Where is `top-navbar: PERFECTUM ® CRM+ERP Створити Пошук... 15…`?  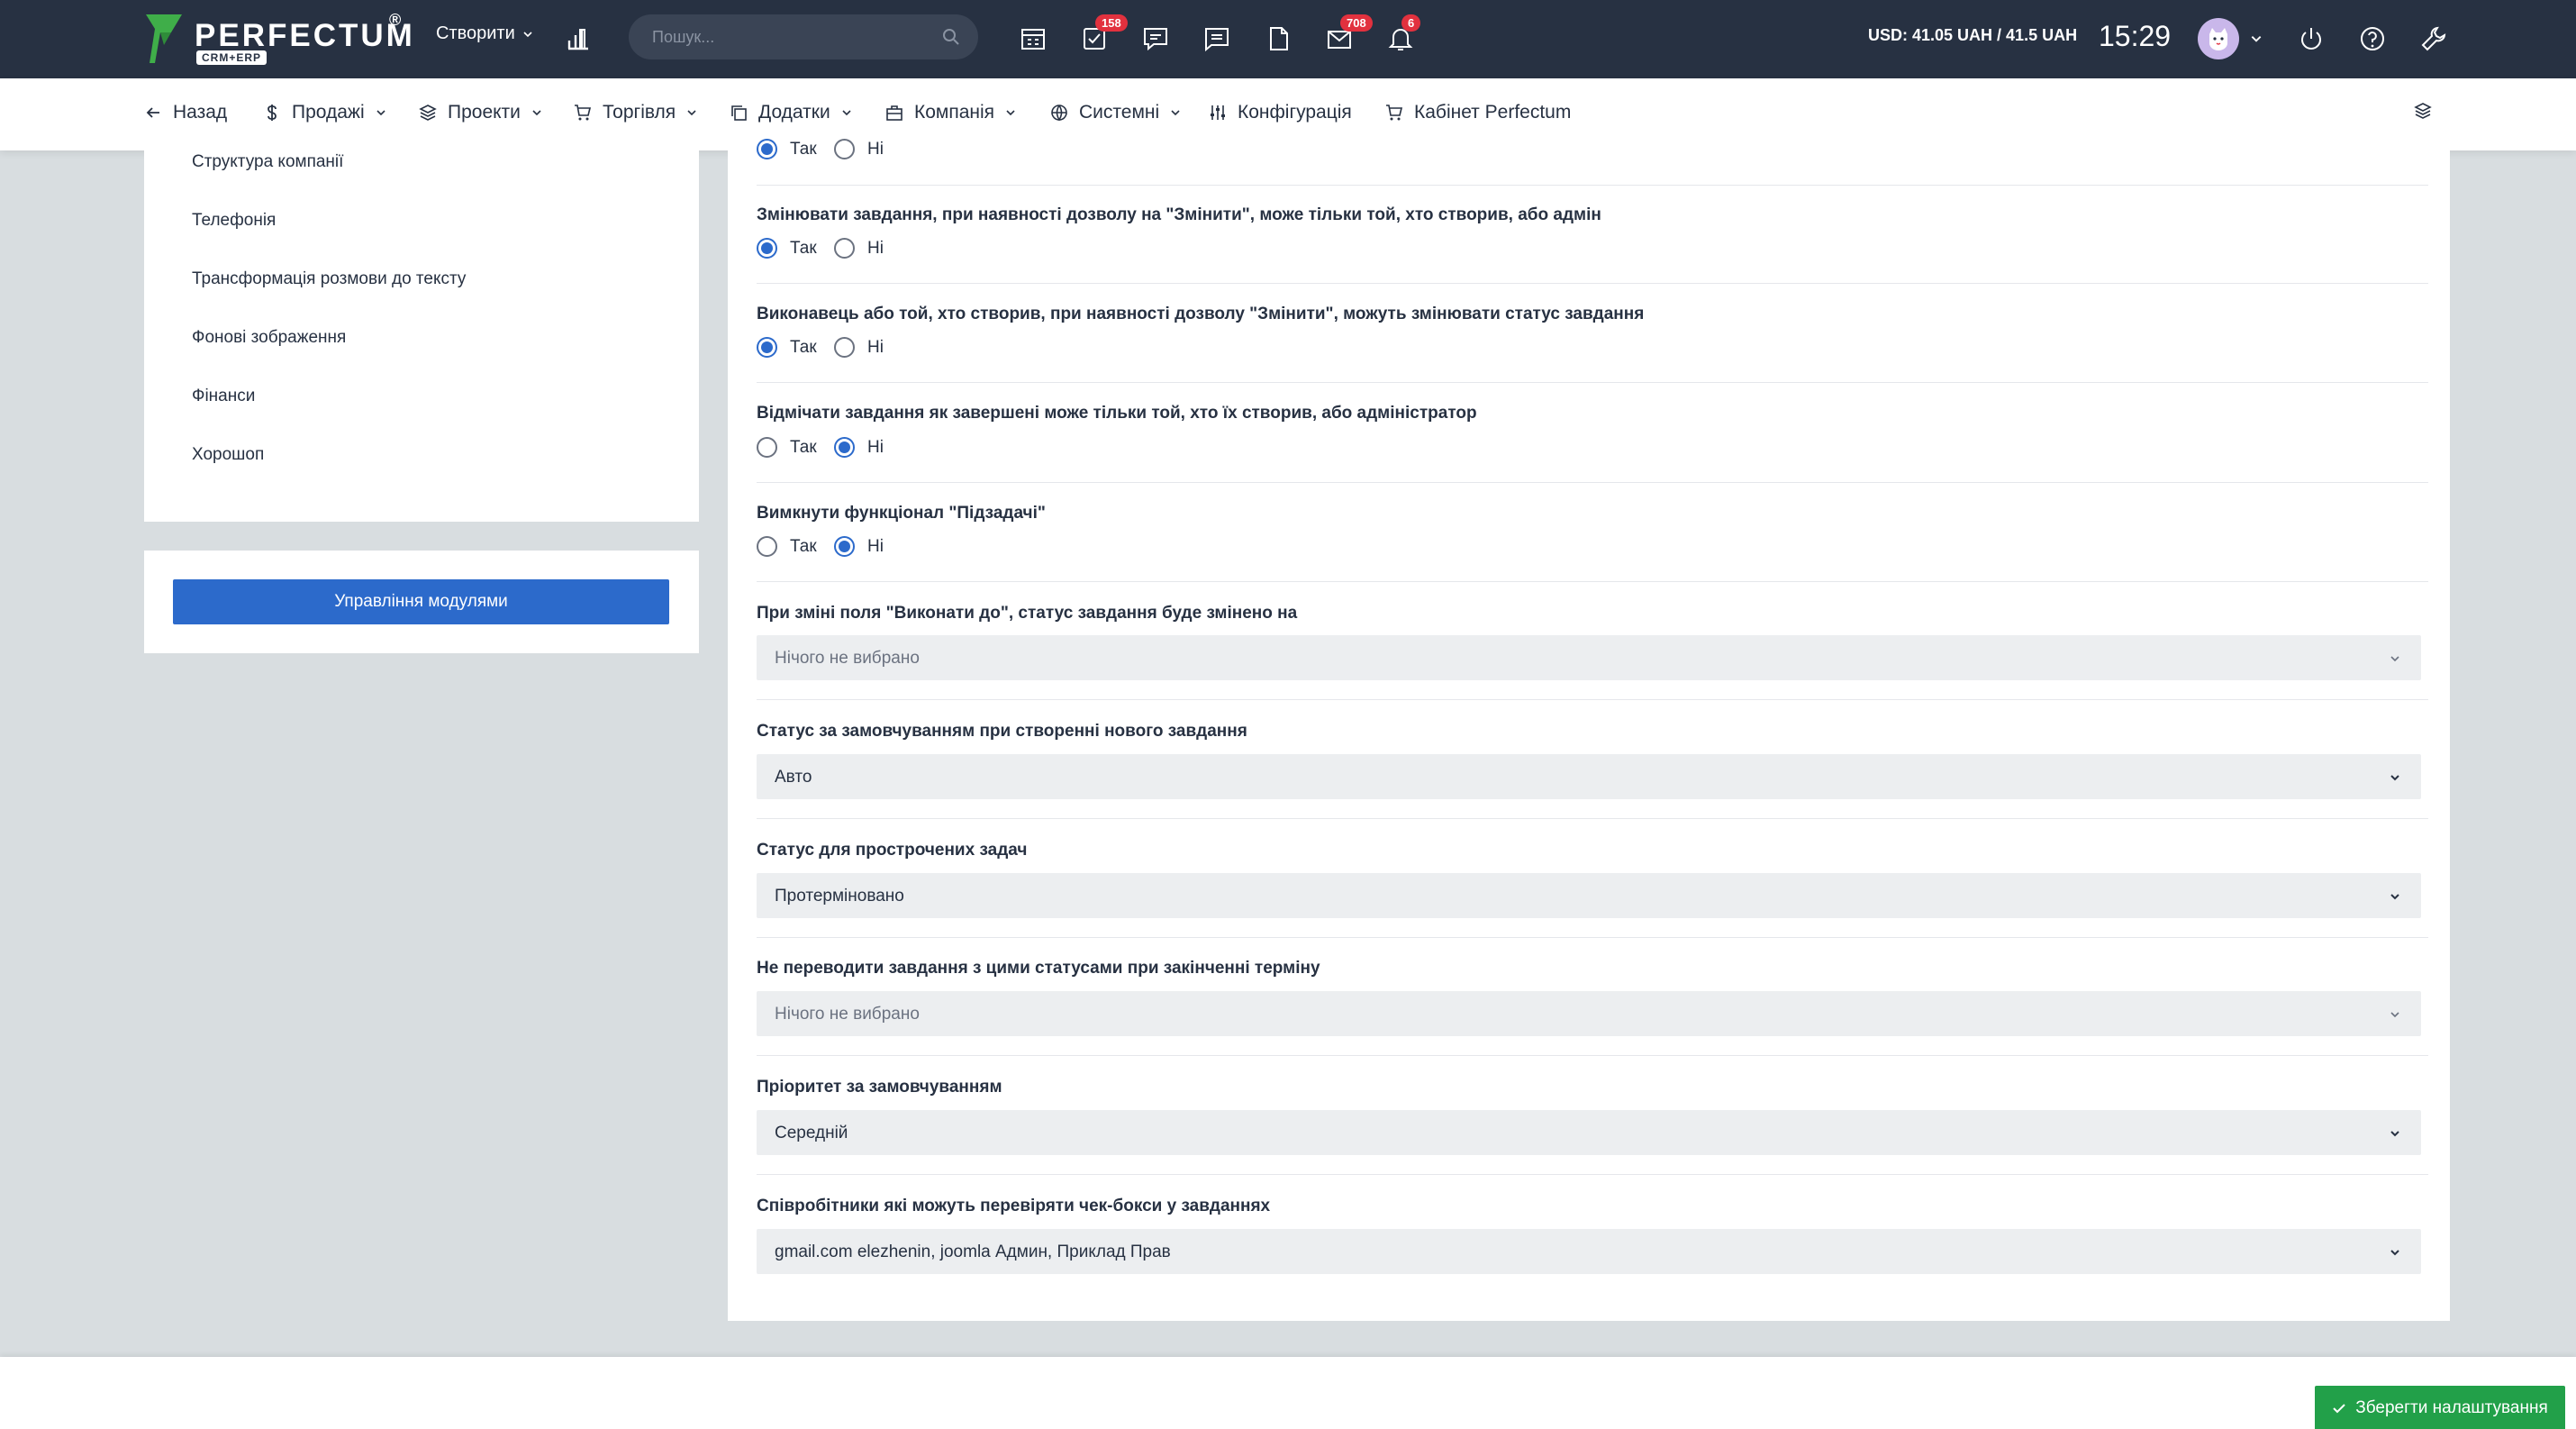 top-navbar: PERFECTUM ® CRM+ERP Створити Пошук... 15… is located at coordinates (1288, 39).